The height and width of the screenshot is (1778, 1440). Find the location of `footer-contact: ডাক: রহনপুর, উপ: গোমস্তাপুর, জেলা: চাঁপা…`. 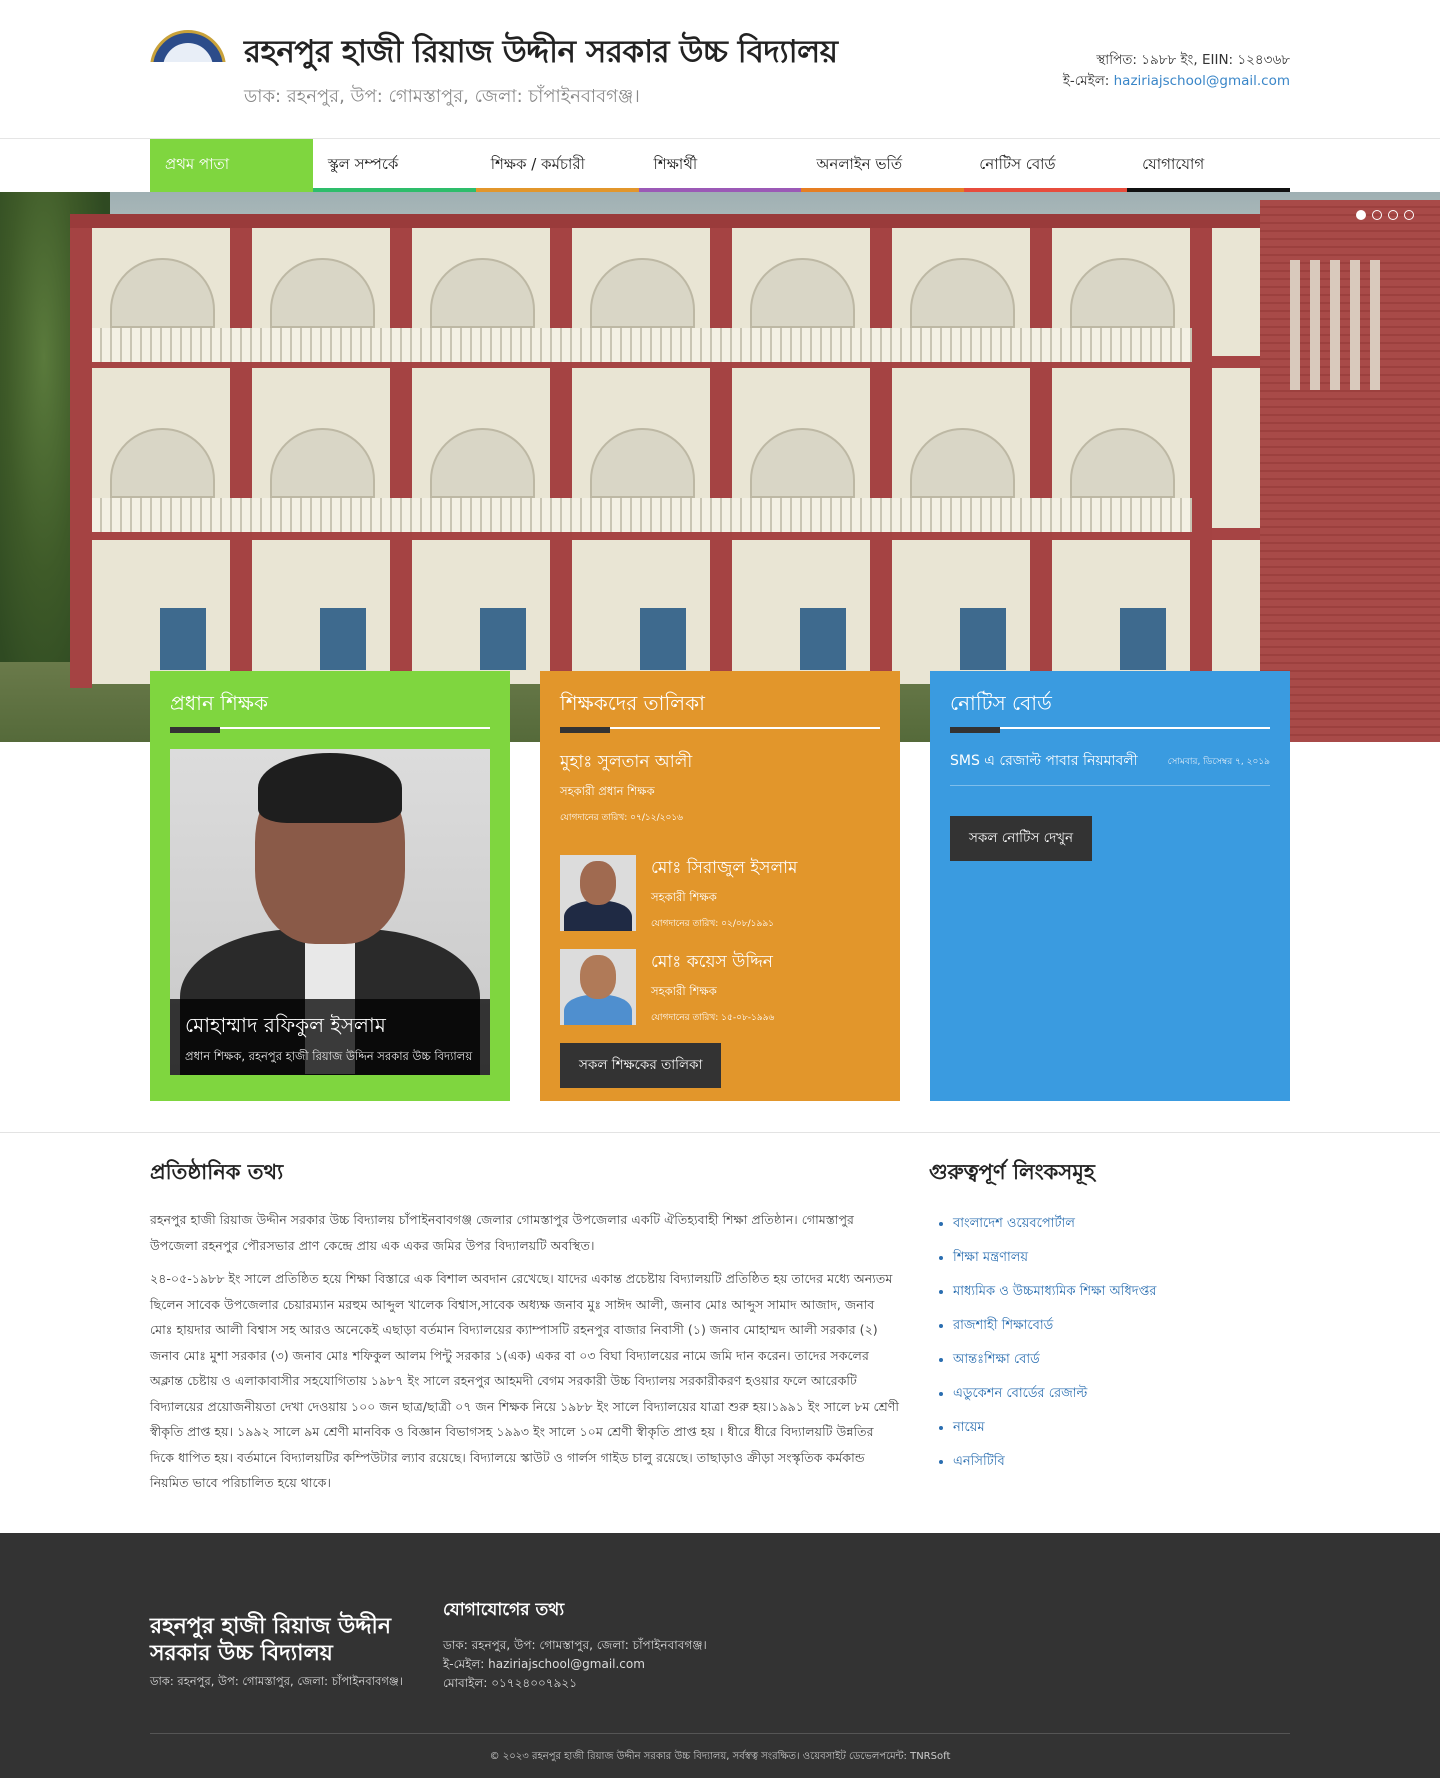

footer-contact: ডাক: রহনপুর, উপ: গোমস্তাপুর, জেলা: চাঁপা… is located at coordinates (575, 1664).